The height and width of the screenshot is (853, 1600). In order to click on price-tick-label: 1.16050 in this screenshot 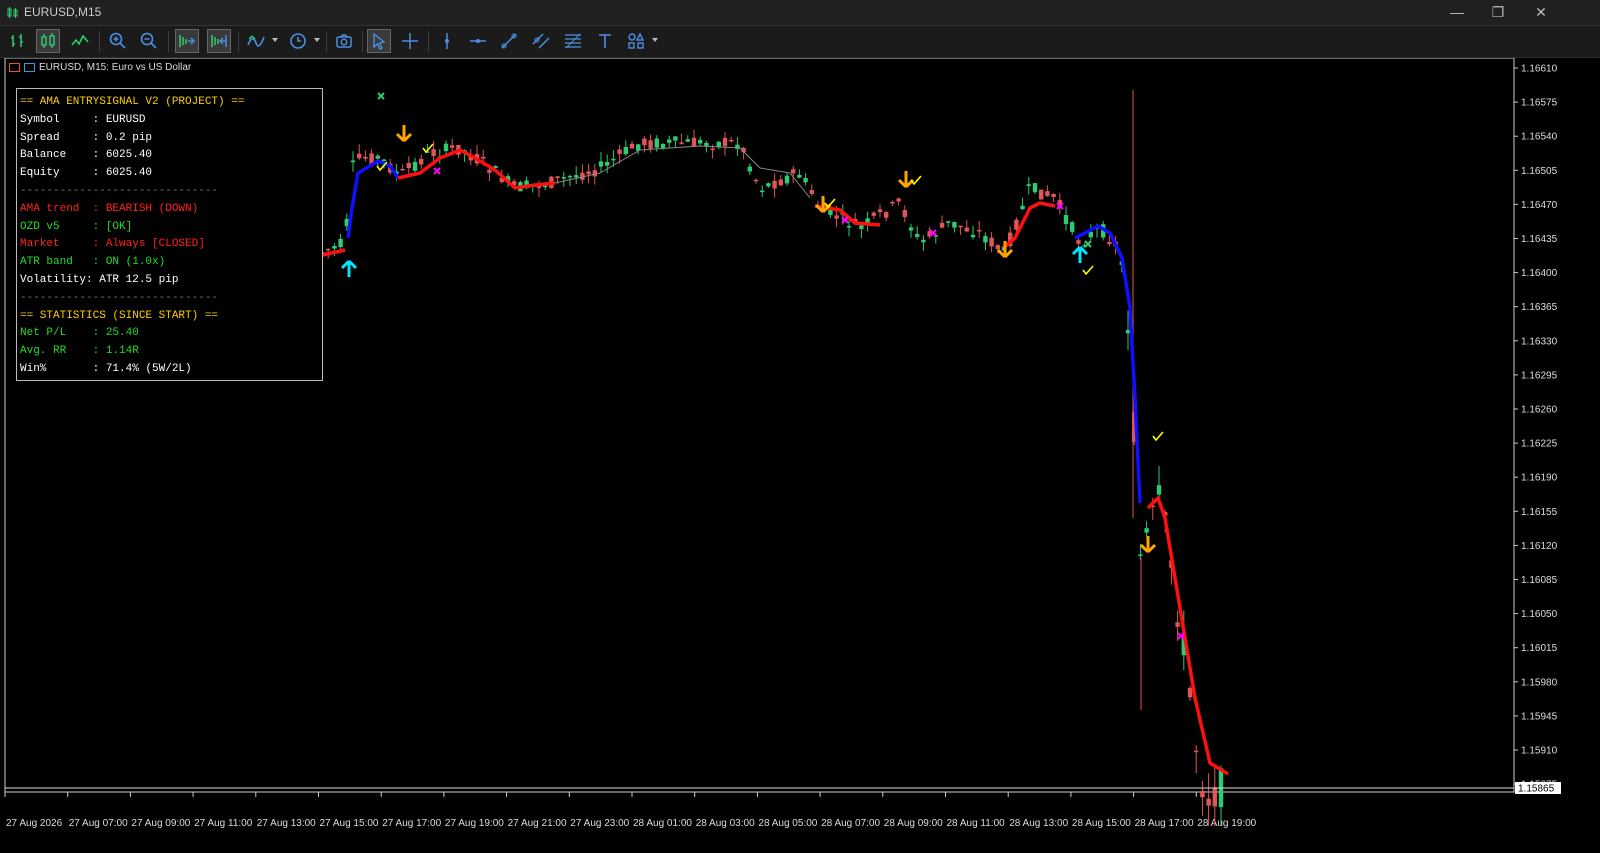, I will do `click(1539, 614)`.